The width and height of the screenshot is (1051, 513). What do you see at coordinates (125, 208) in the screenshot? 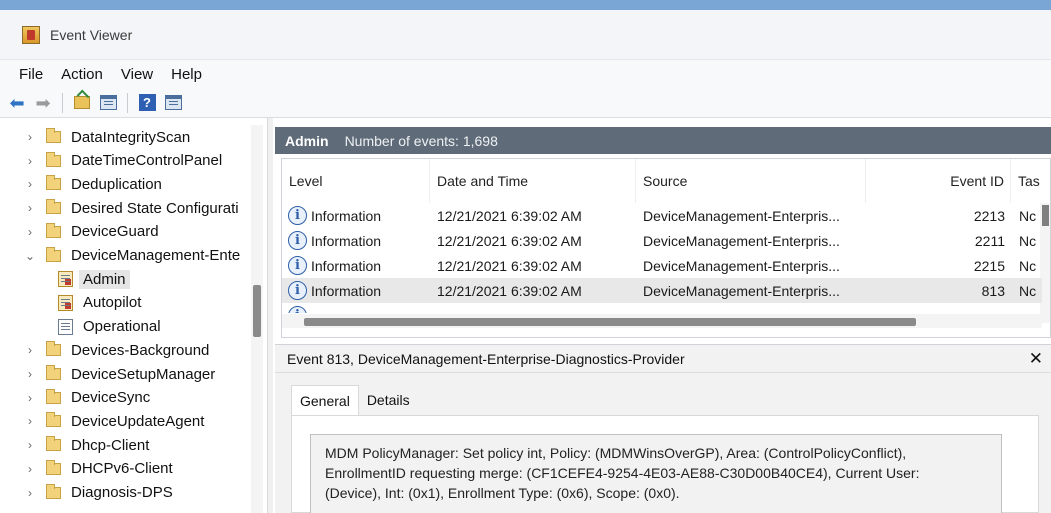
I see `tree-item-desired-state-configurati: › Desired State Configurati` at bounding box center [125, 208].